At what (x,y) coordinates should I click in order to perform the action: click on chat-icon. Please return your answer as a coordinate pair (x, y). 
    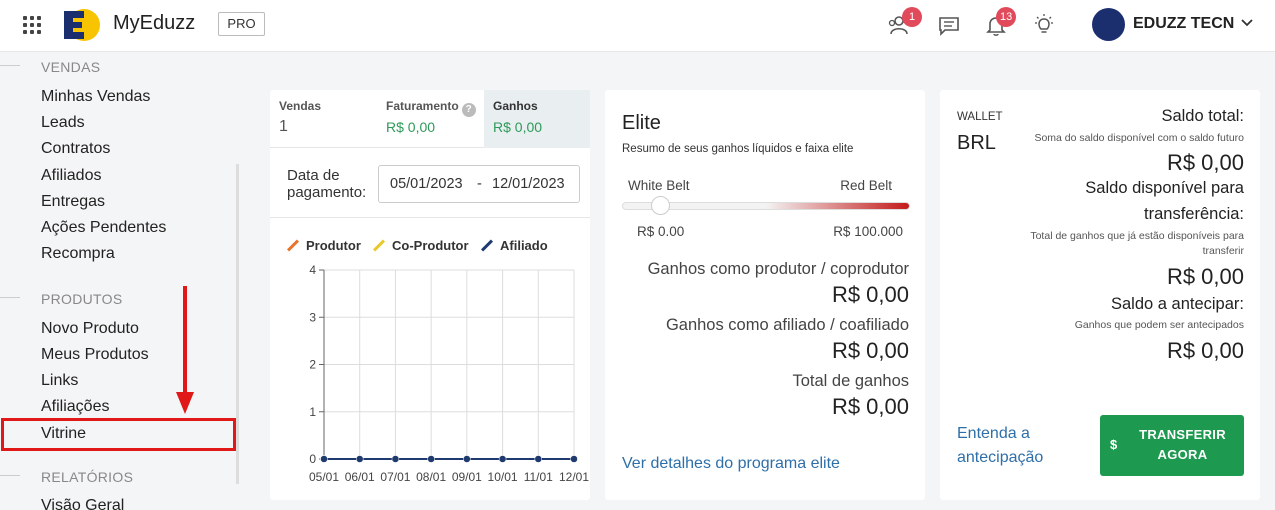
    Looking at the image, I should click on (949, 25).